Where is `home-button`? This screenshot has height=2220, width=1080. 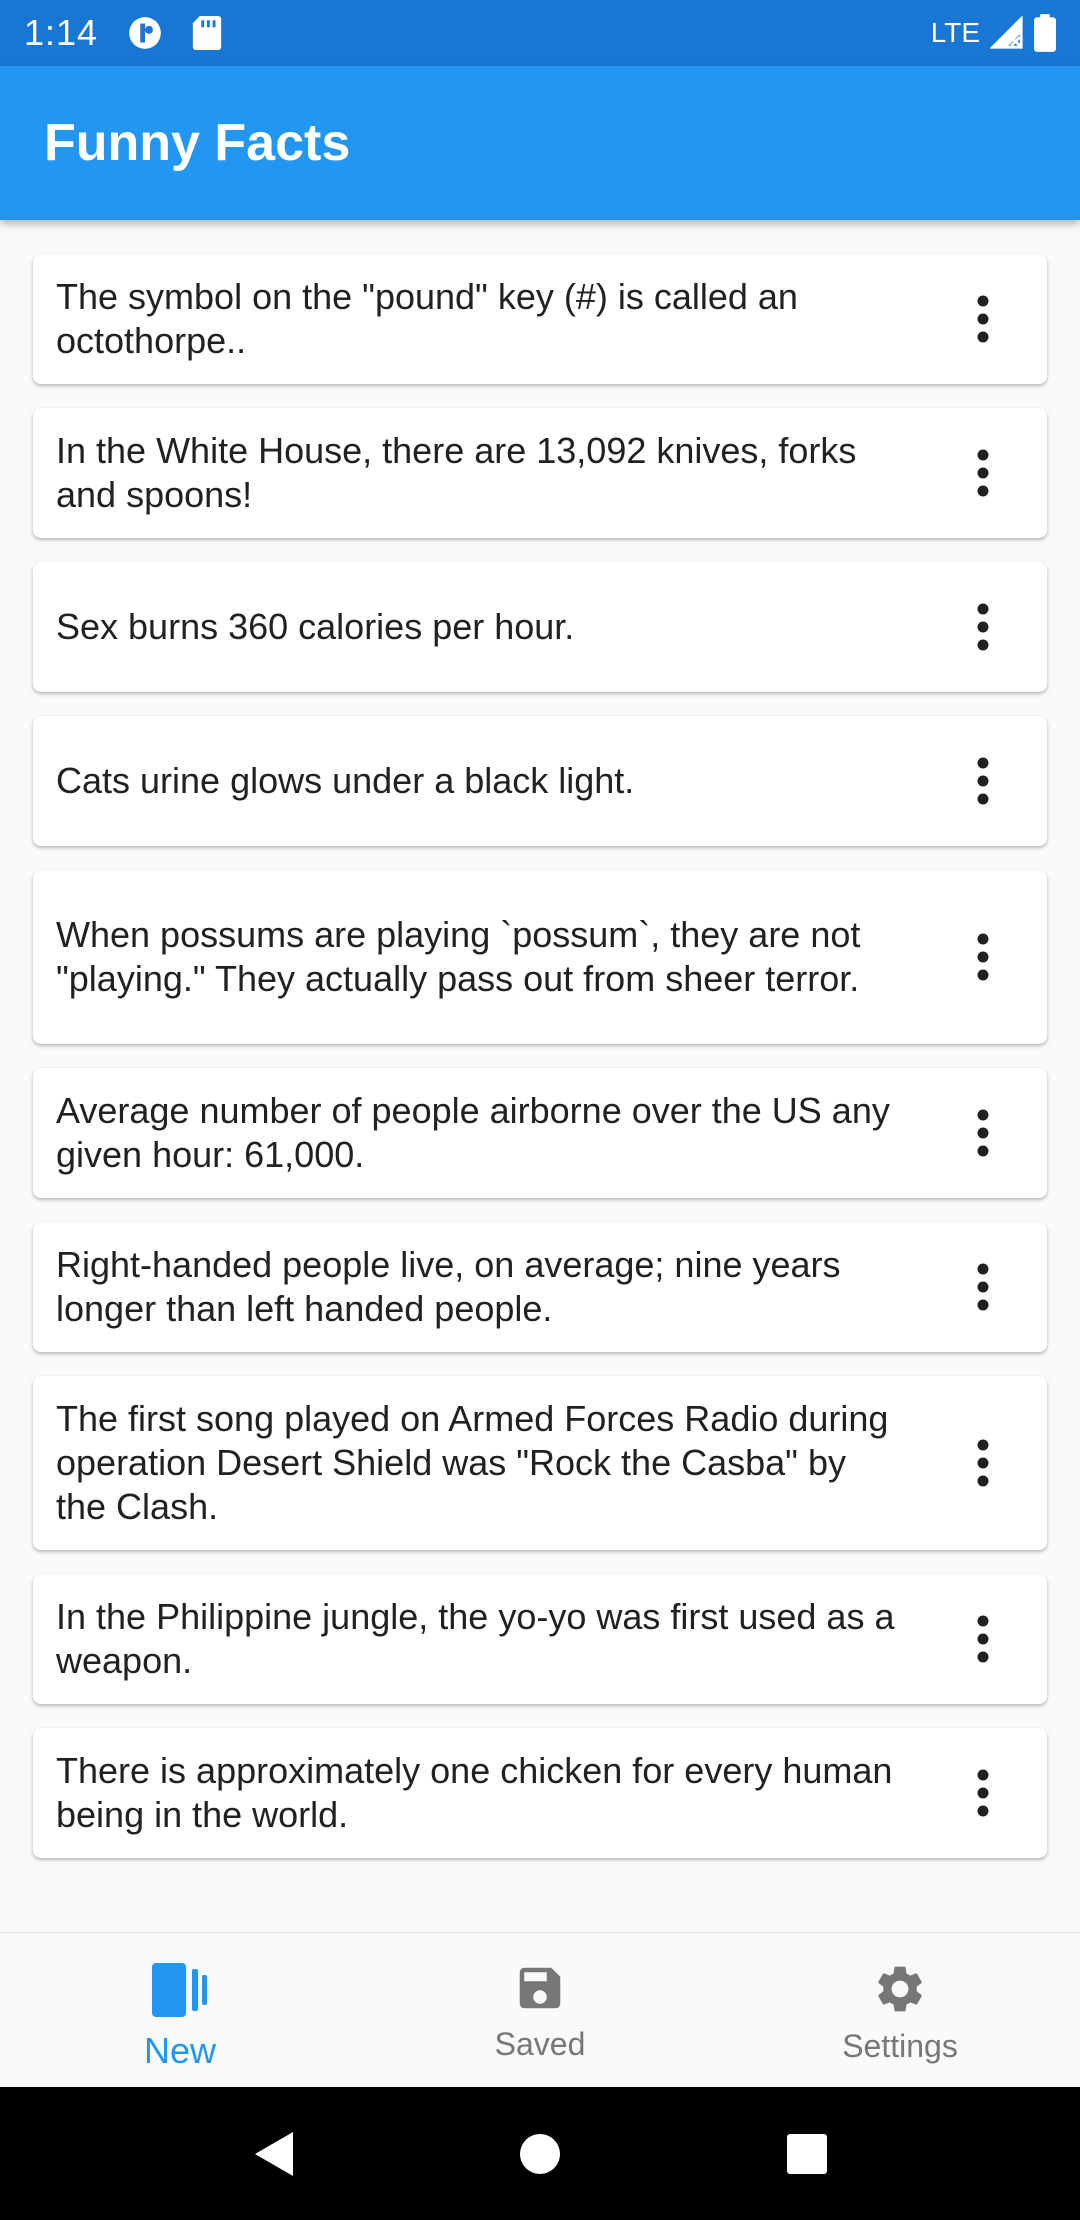 home-button is located at coordinates (540, 2154).